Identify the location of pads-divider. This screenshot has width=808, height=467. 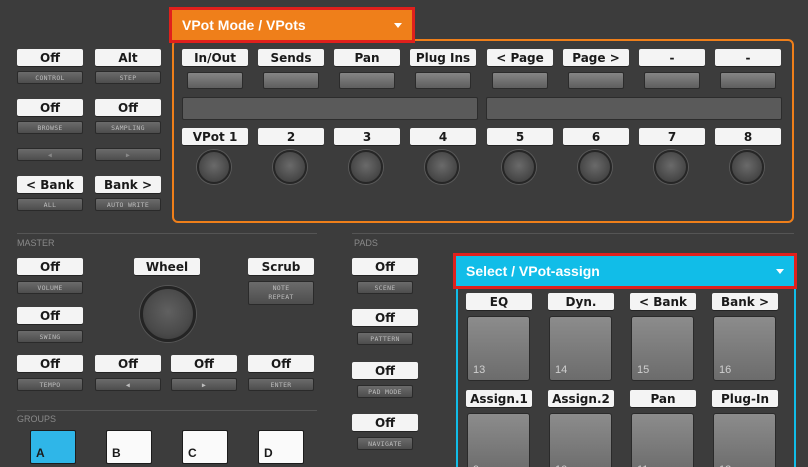
(573, 233).